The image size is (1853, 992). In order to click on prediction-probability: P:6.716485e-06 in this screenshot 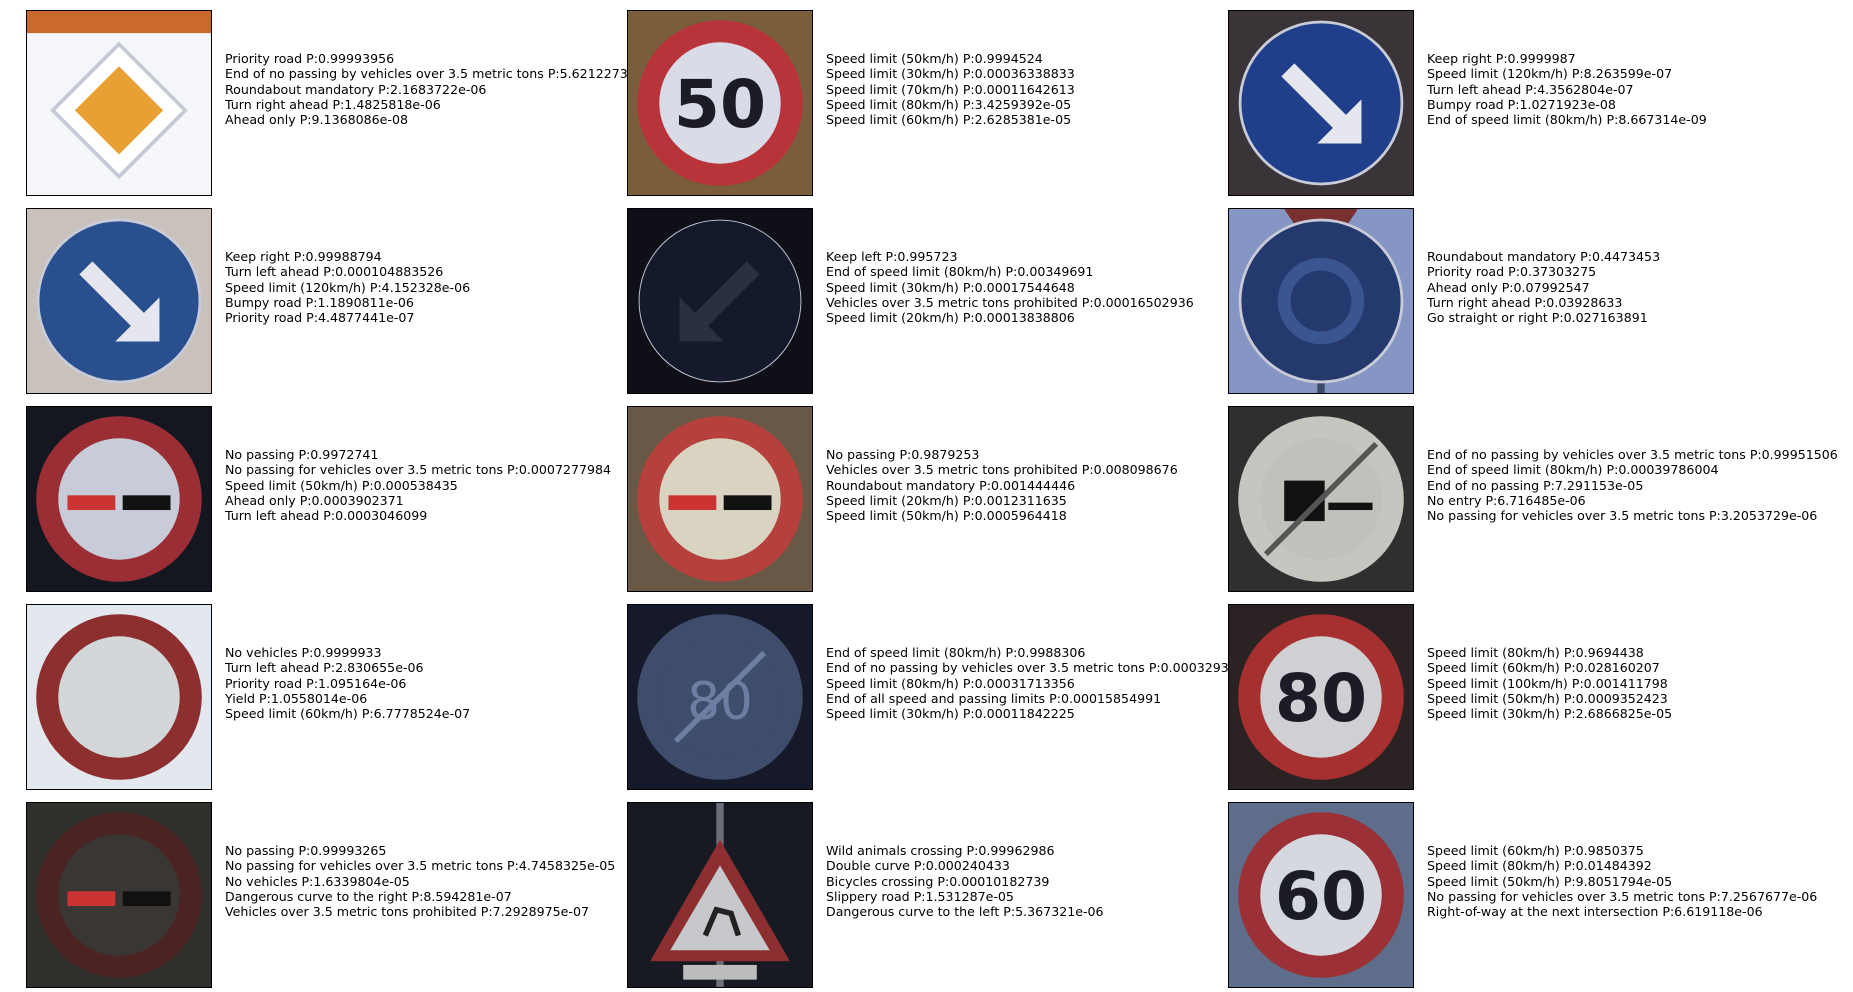, I will do `click(1533, 500)`.